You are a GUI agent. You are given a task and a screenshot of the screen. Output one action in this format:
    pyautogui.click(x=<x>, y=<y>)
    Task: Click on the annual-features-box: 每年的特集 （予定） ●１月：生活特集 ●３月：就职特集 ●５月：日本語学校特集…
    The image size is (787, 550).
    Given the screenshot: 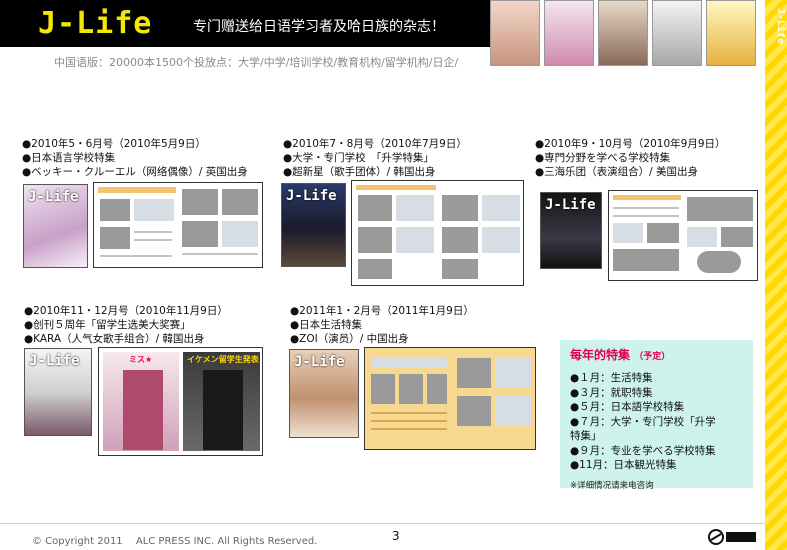 What is the action you would take?
    pyautogui.click(x=656, y=415)
    